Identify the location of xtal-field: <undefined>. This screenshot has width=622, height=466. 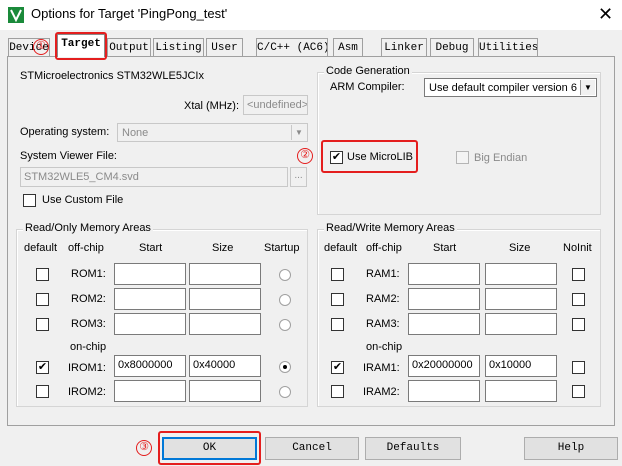
(275, 105).